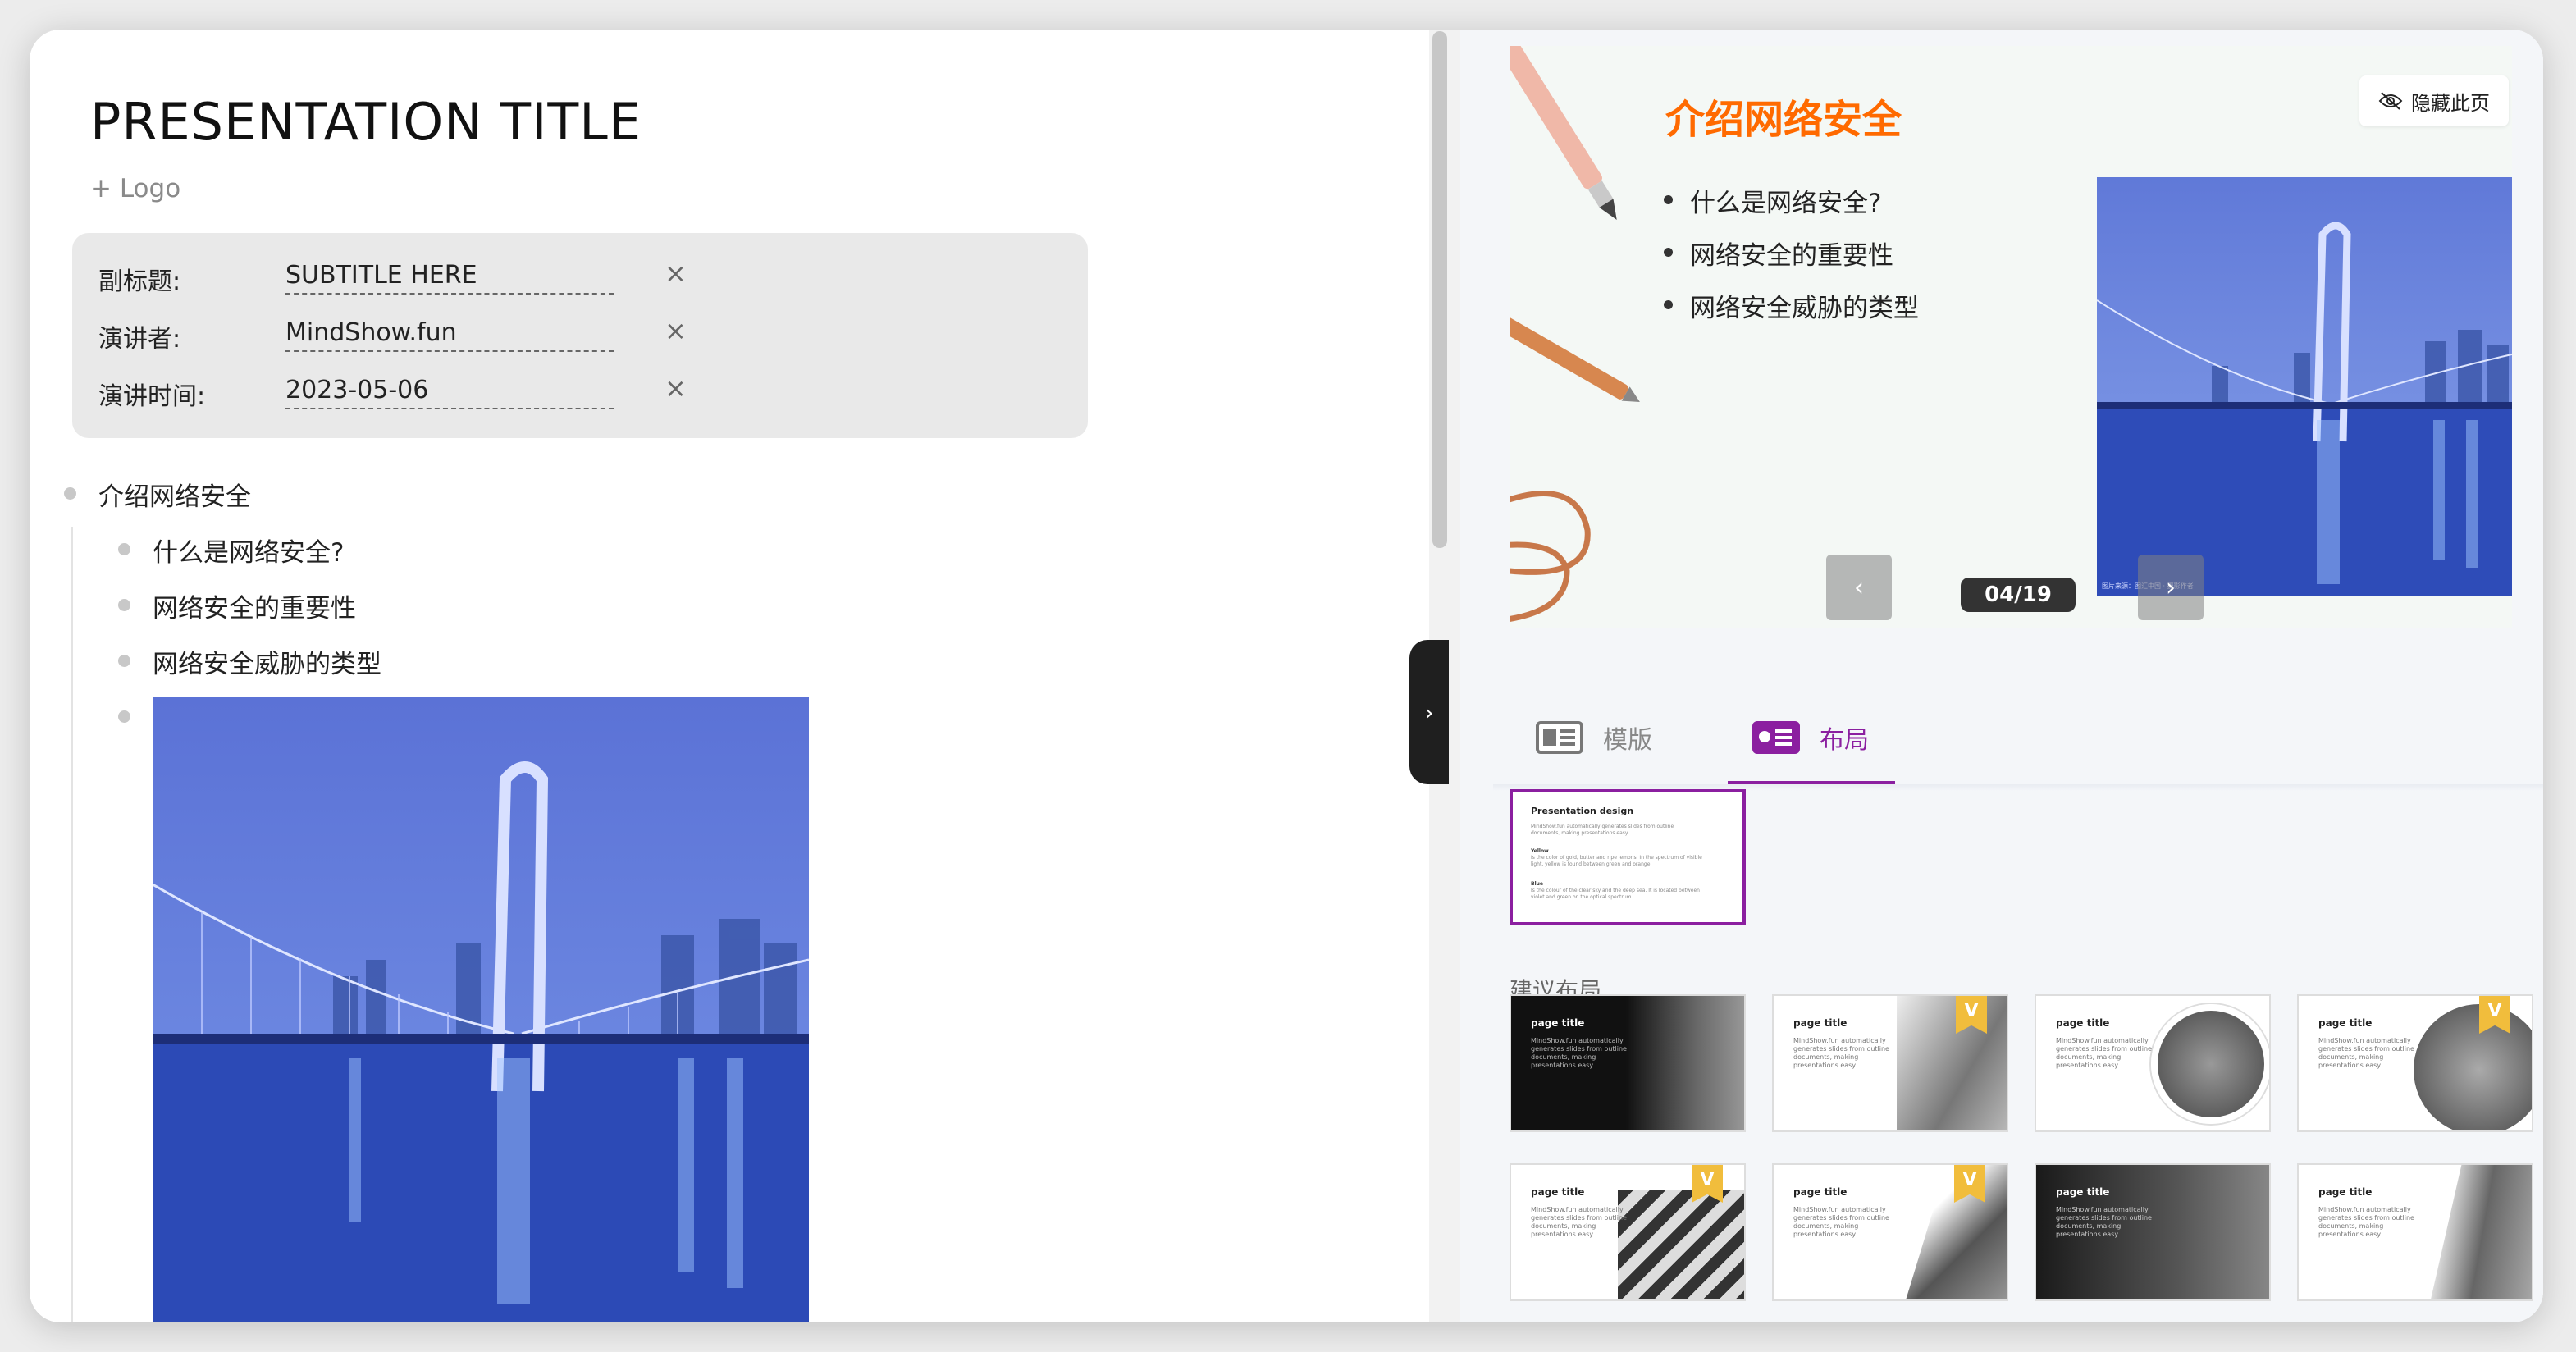 This screenshot has width=2576, height=1352. I want to click on tab-template: 模版, so click(1594, 737).